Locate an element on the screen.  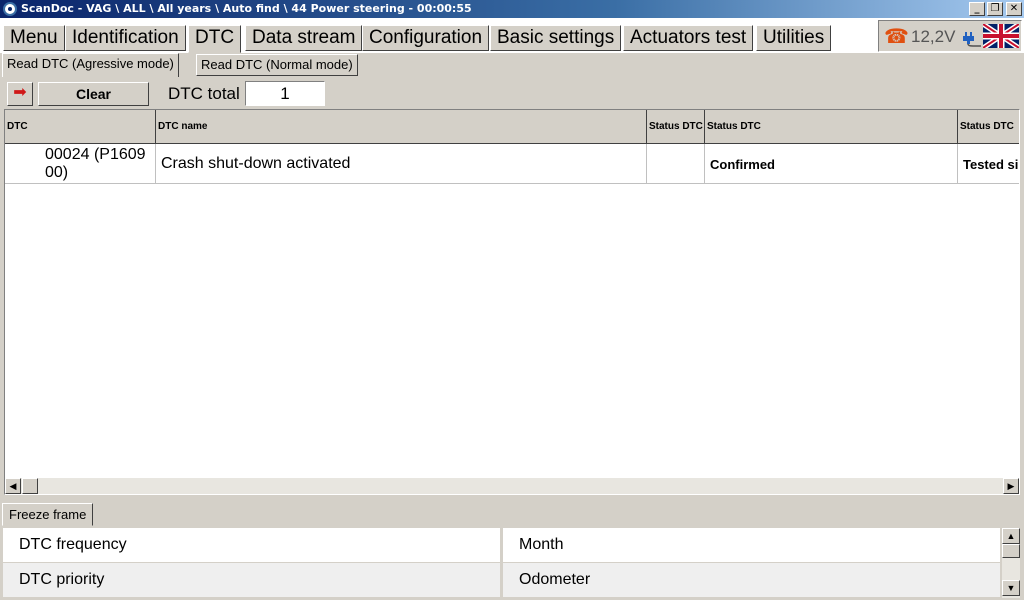
field-dtc-frequency: DTC frequency is located at coordinates (251, 545).